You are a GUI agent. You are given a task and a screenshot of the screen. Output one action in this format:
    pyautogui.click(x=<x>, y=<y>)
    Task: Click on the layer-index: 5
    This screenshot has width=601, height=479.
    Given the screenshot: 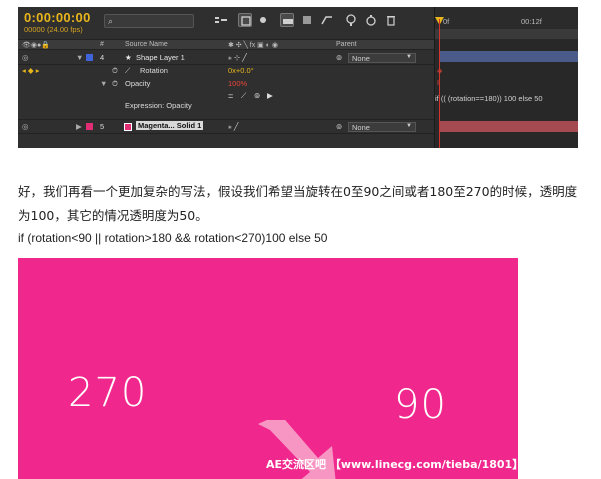 What is the action you would take?
    pyautogui.click(x=102, y=126)
    